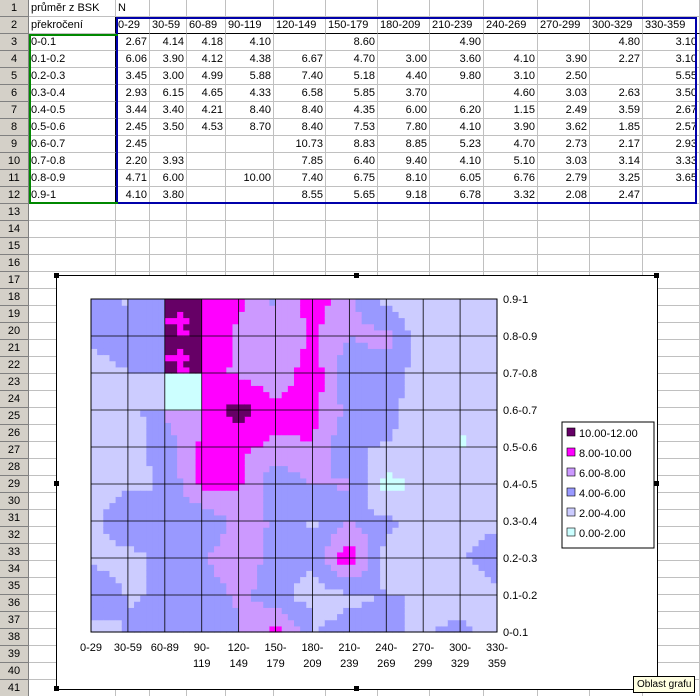  What do you see at coordinates (250, 127) in the screenshot?
I see `sheet-cell: 8.70` at bounding box center [250, 127].